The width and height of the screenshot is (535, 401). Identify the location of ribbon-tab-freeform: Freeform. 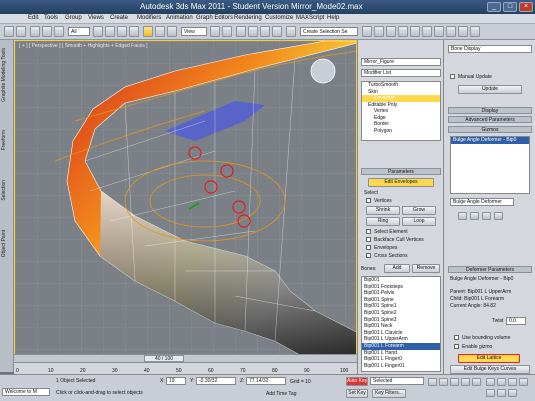
(4, 140).